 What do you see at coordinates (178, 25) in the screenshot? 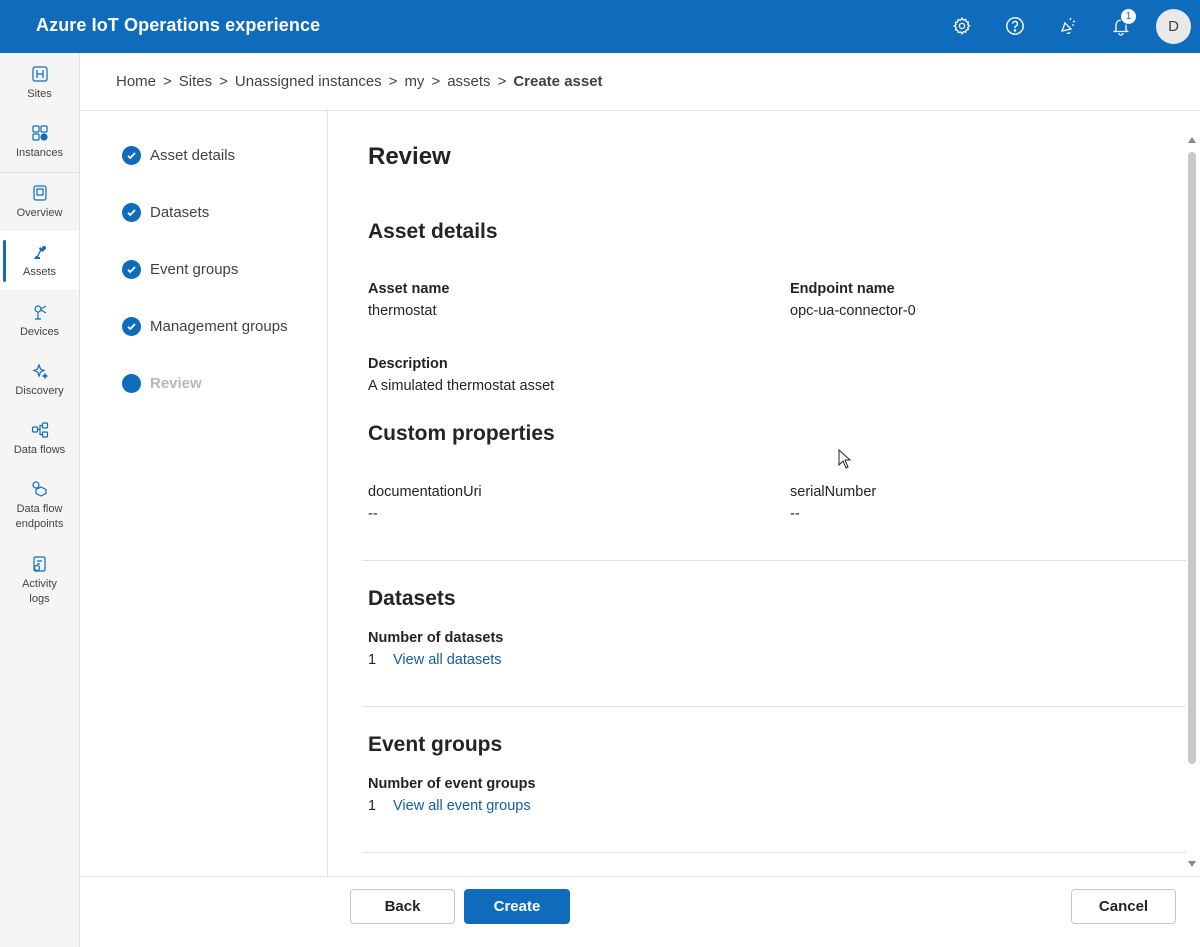
I see `app-title: Azure IoT Operations experience` at bounding box center [178, 25].